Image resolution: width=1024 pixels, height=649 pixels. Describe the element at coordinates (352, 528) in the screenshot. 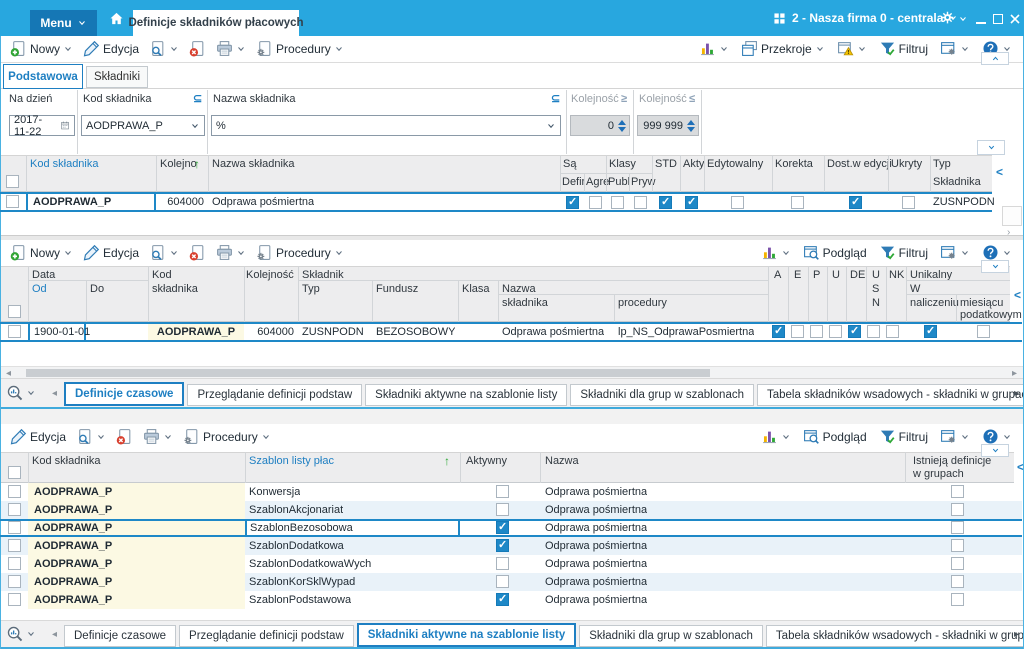

I see `cell-szablon-selected: SzablonBezosobowa` at that location.